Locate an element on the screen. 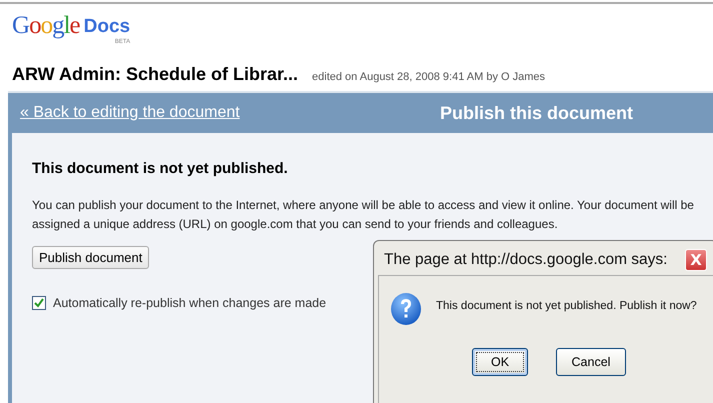 The image size is (713, 403). edited-info: edited on August 28, 2008 9:41 AM by O James is located at coordinates (429, 77).